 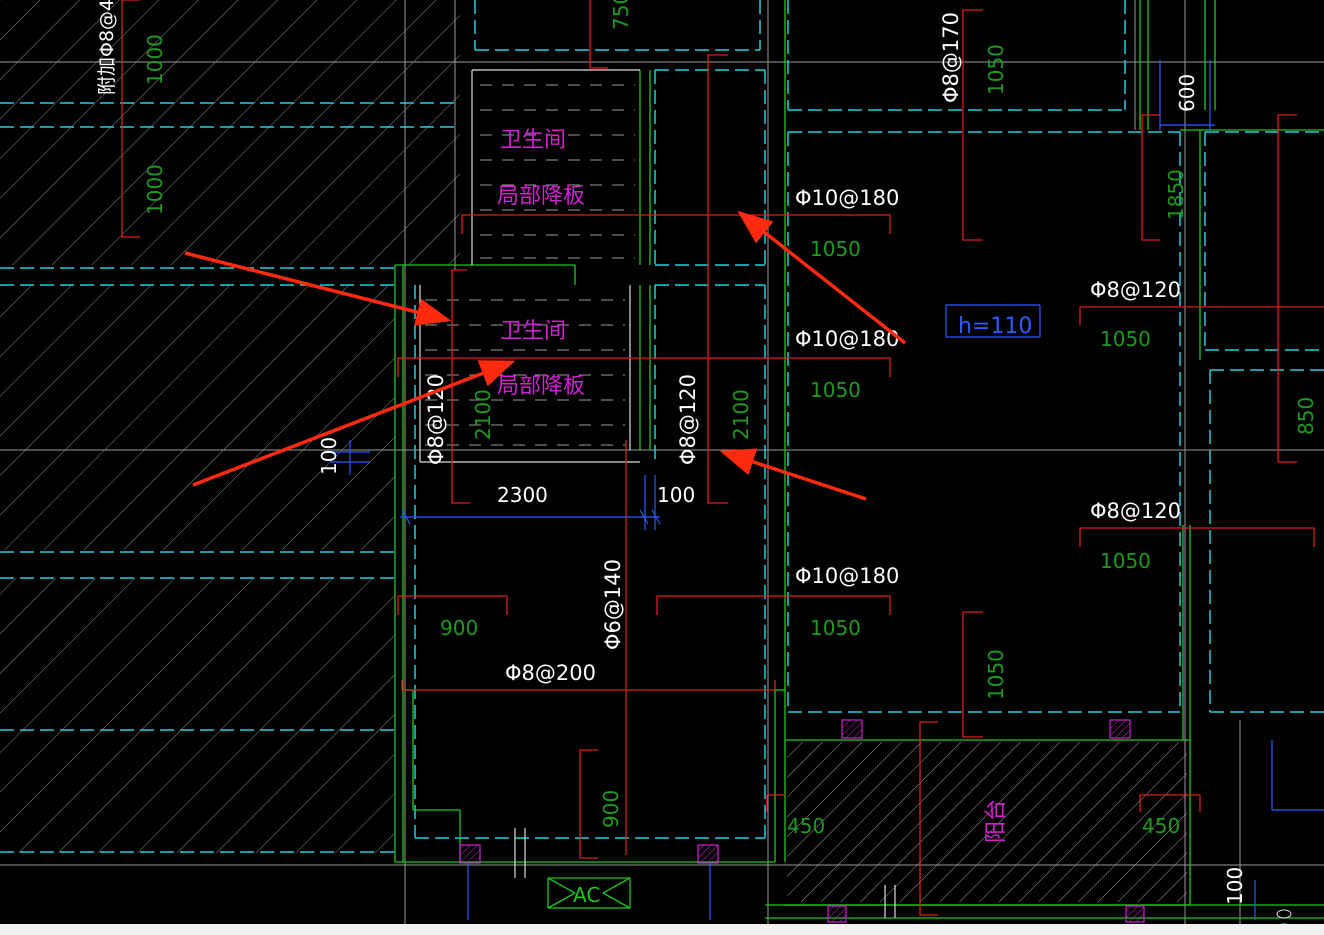 I want to click on hatch-region-top-left, so click(x=230, y=132).